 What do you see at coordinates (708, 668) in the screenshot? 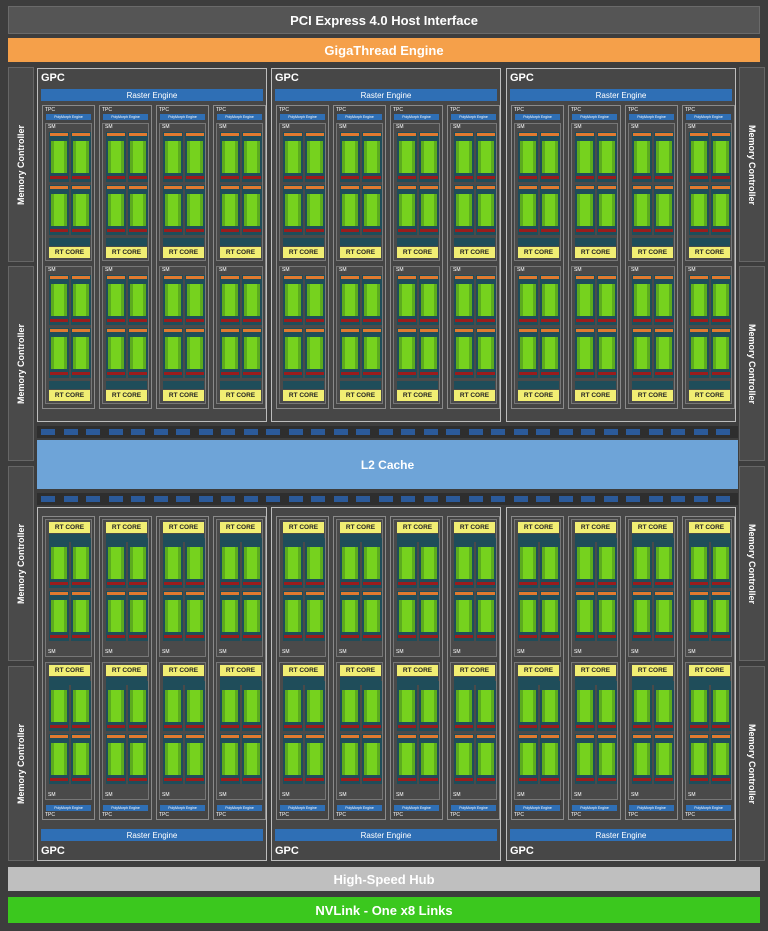
I see `tpc: TPC PolyMorph Engine SM RT CORE SM RT CORE` at bounding box center [708, 668].